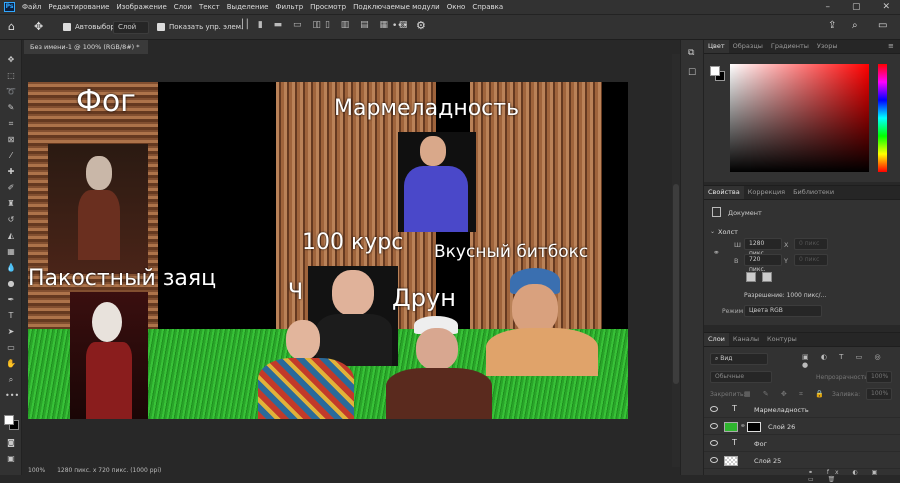  What do you see at coordinates (131, 27) in the screenshot?
I see `autoselect-select: Слой` at bounding box center [131, 27].